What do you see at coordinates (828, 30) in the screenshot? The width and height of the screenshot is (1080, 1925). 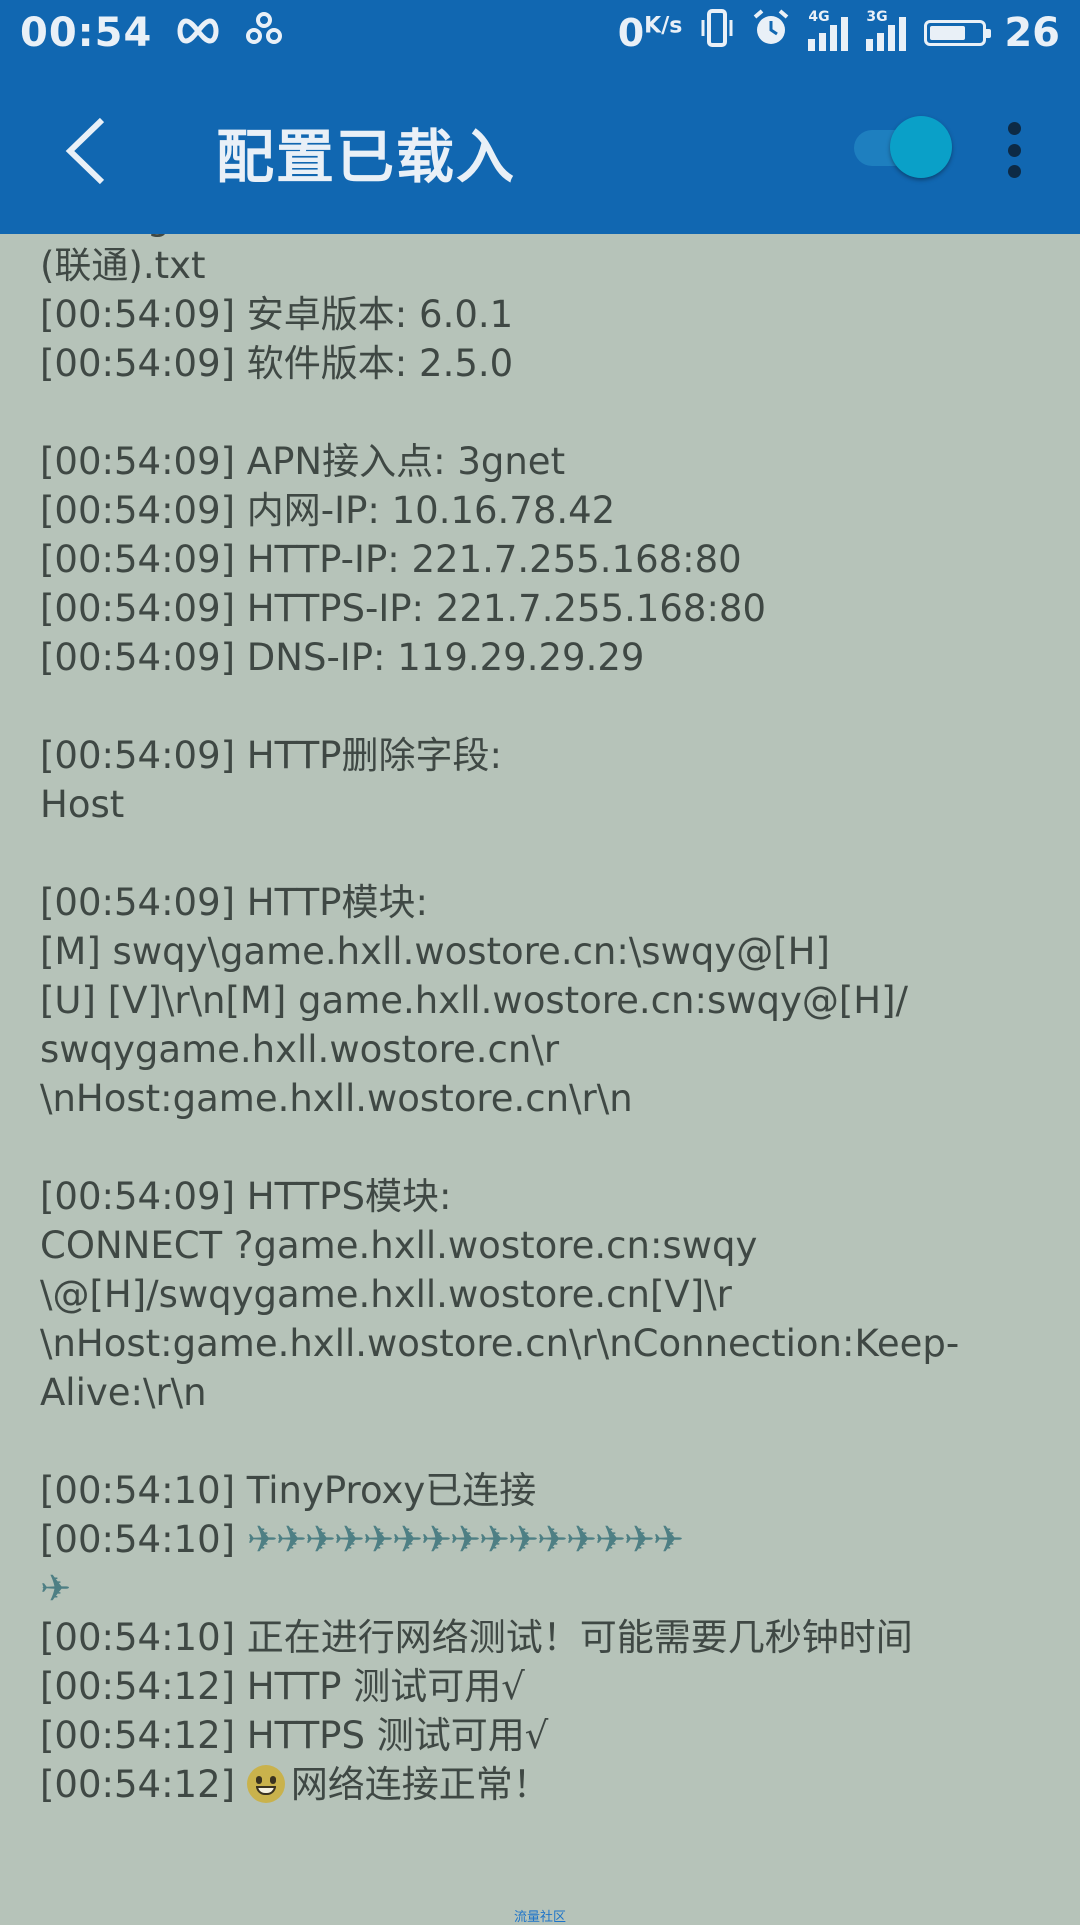 I see `signal-4g-icon: 4G` at bounding box center [828, 30].